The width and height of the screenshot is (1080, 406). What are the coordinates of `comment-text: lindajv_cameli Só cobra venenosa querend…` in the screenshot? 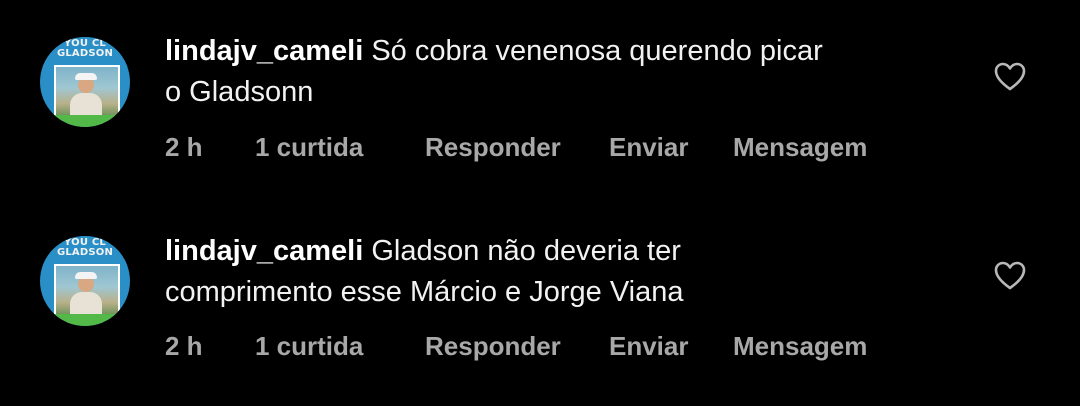 It's located at (565, 72).